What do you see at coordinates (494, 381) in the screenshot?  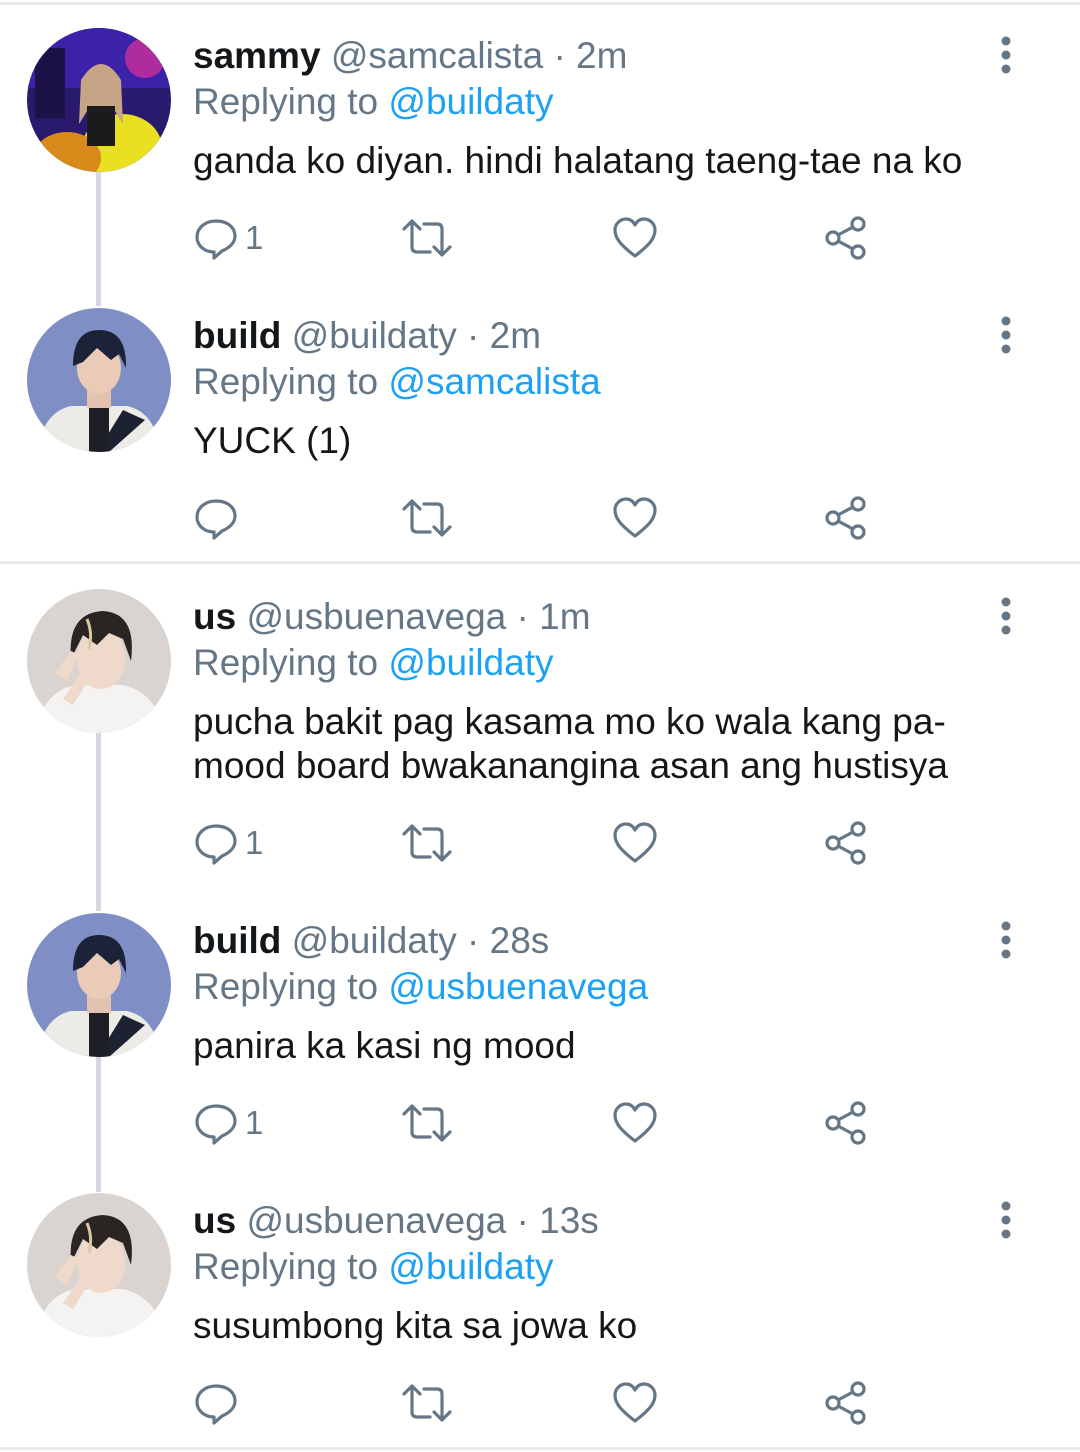 I see `reply-mention: @samcalista` at bounding box center [494, 381].